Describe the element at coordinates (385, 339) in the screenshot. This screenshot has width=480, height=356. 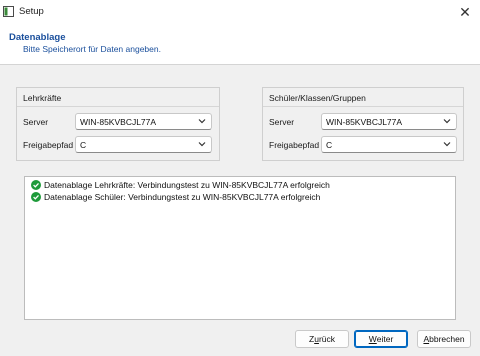
I see `next-label-post: eiter` at that location.